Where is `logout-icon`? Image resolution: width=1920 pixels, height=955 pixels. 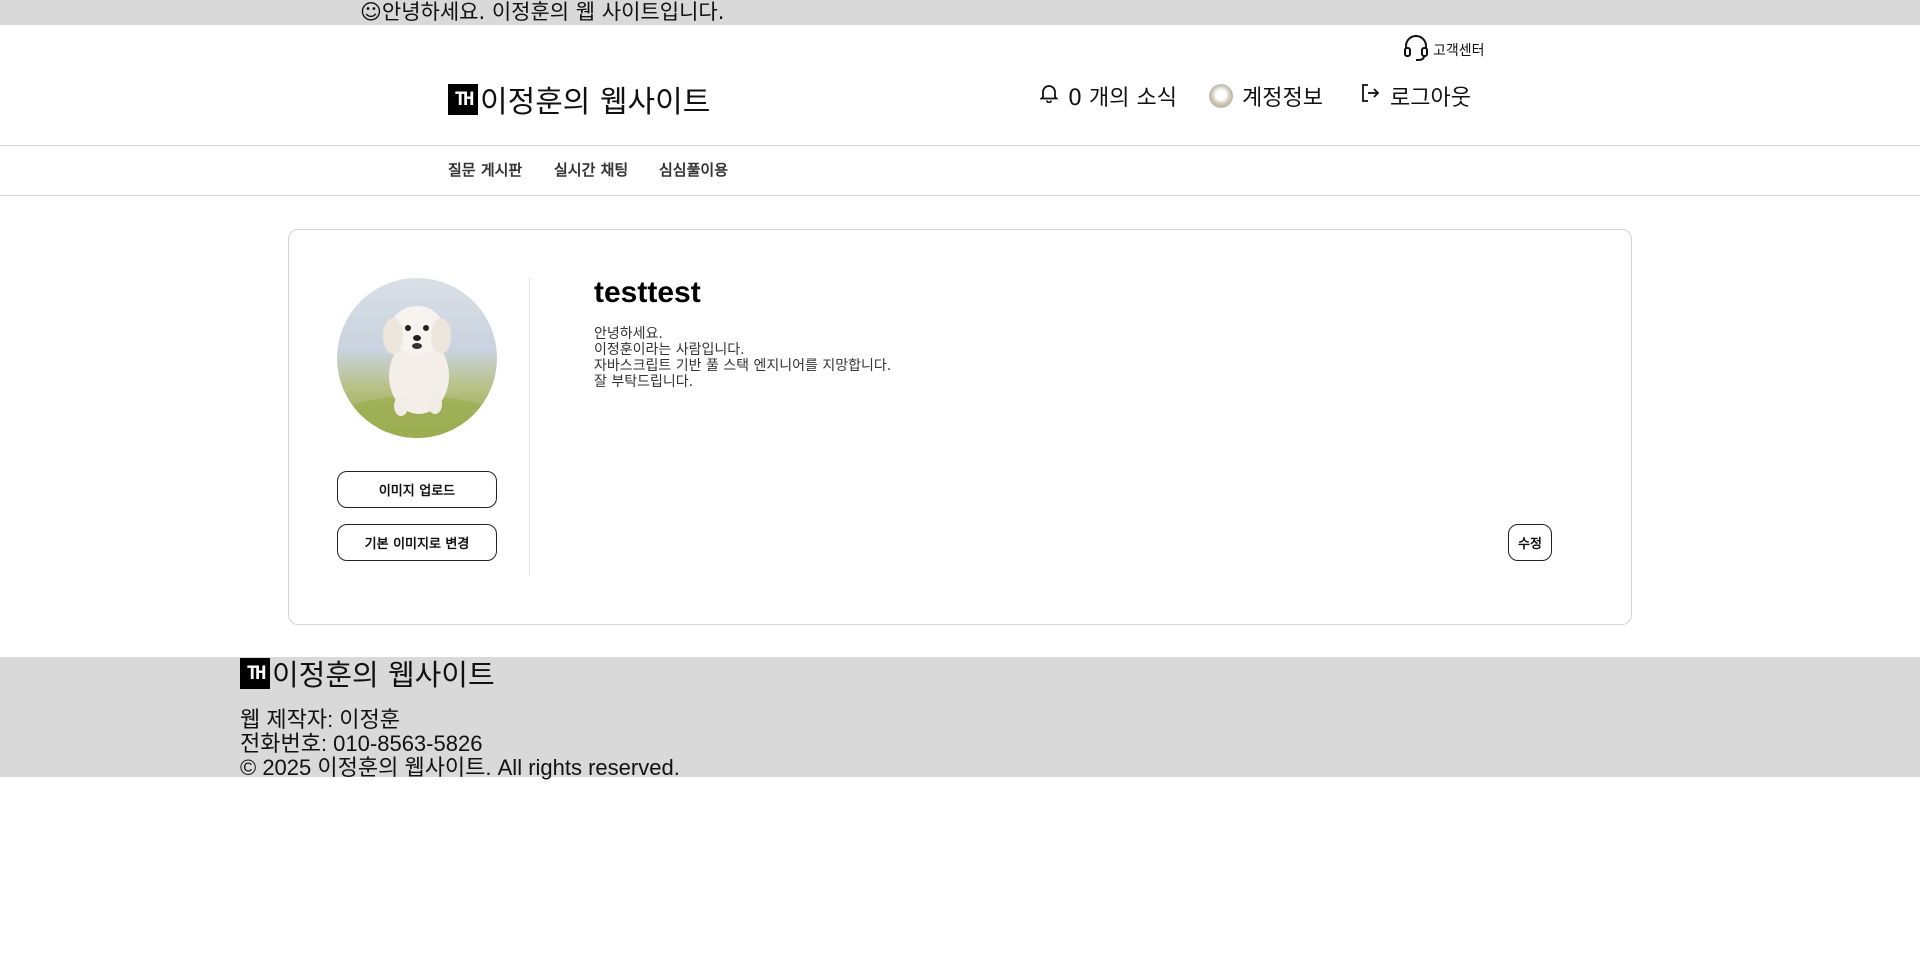 logout-icon is located at coordinates (1370, 96).